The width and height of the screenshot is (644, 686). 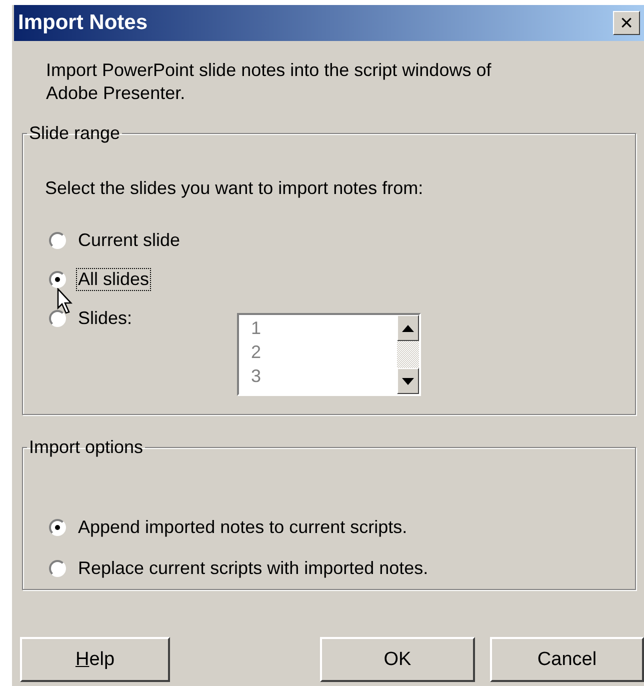 I want to click on radio-label: All slides, so click(x=114, y=279).